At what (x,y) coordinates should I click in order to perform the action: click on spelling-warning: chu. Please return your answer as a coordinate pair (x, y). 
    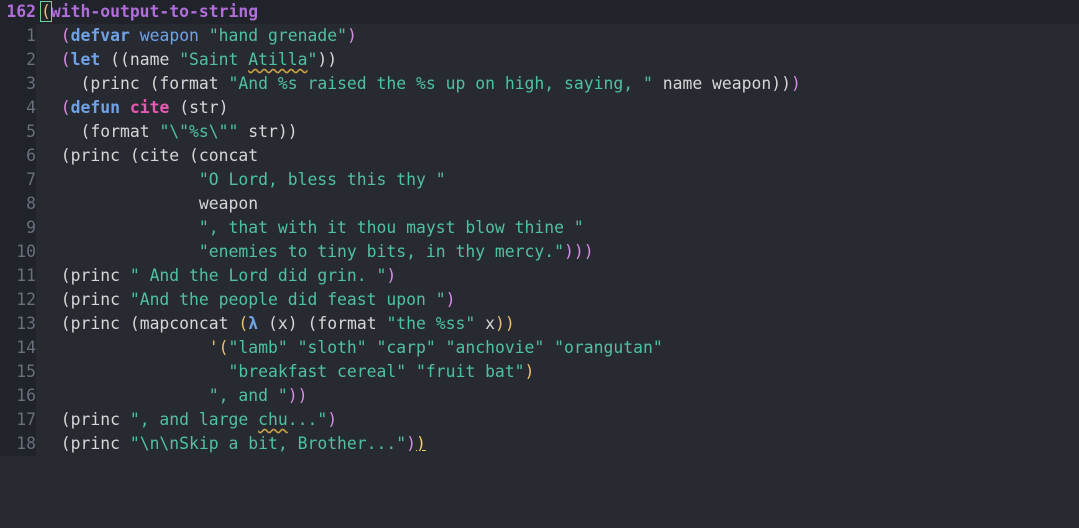
    Looking at the image, I should click on (273, 419).